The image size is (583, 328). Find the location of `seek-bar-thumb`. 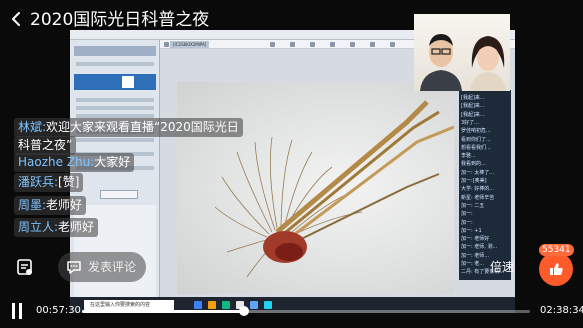

seek-bar-thumb is located at coordinates (244, 311).